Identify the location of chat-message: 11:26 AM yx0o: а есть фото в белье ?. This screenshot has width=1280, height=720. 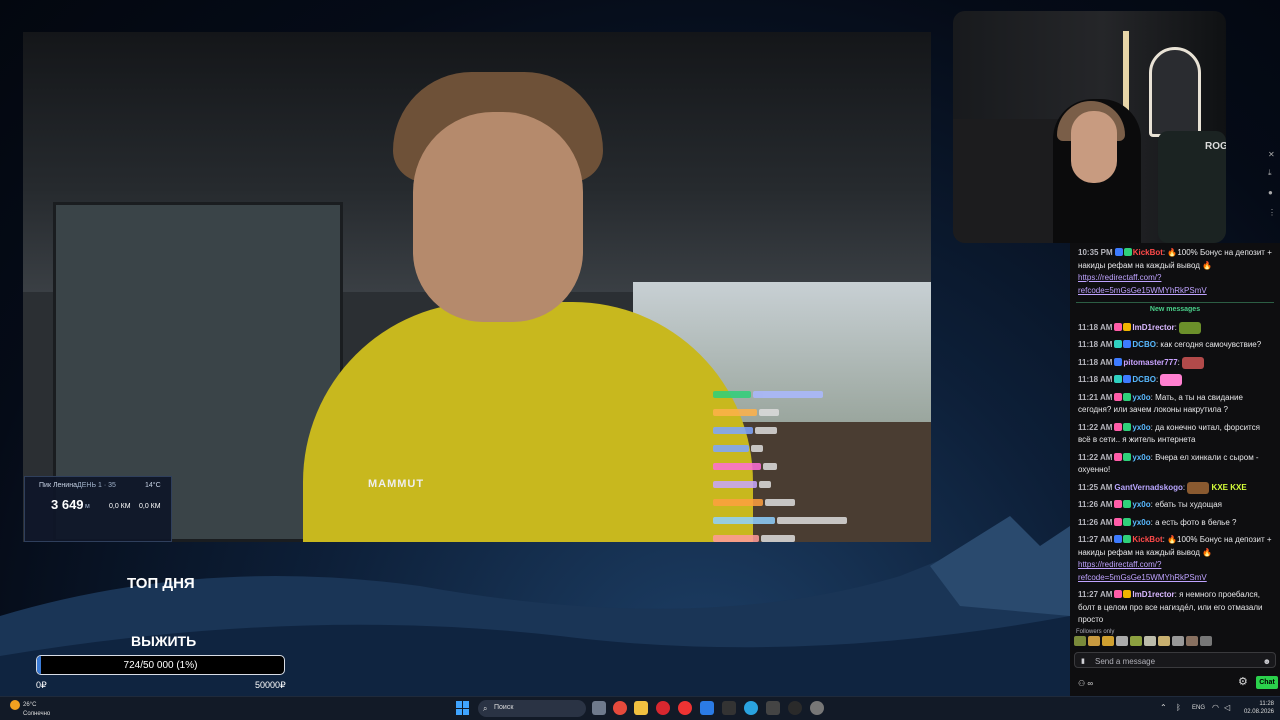
(1157, 522).